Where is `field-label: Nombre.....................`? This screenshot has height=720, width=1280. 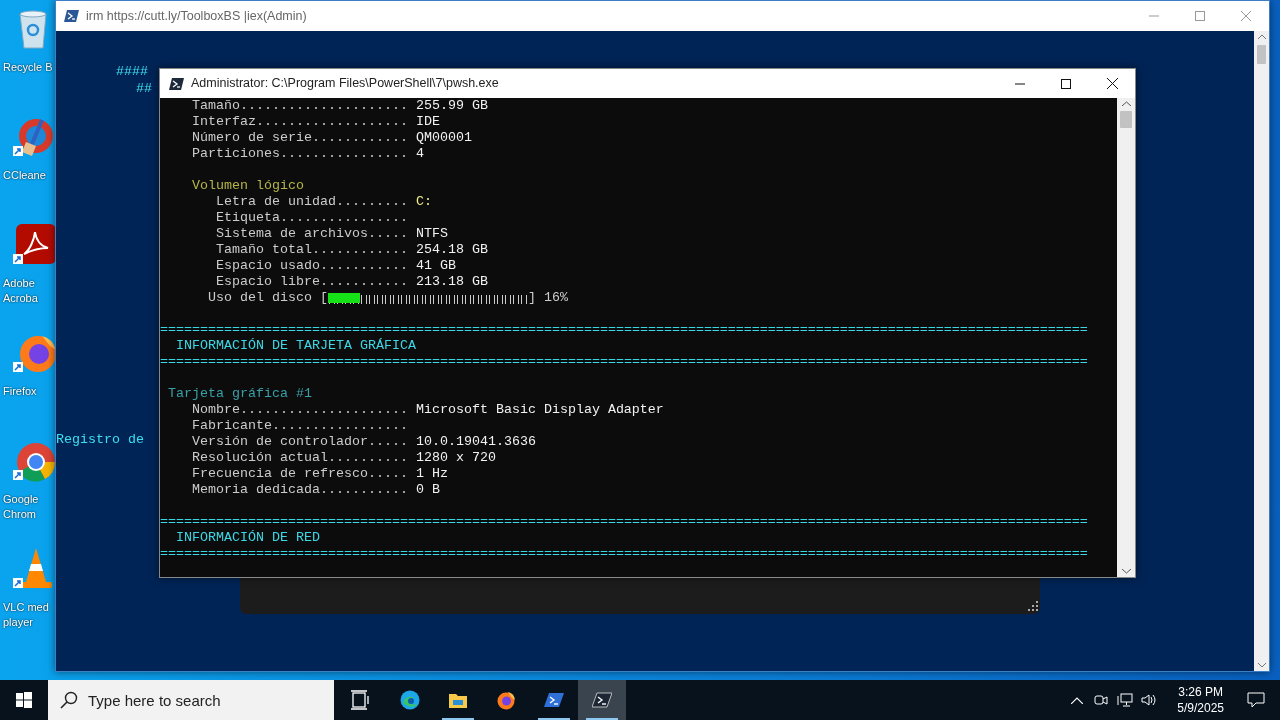 field-label: Nombre..................... is located at coordinates (300, 410).